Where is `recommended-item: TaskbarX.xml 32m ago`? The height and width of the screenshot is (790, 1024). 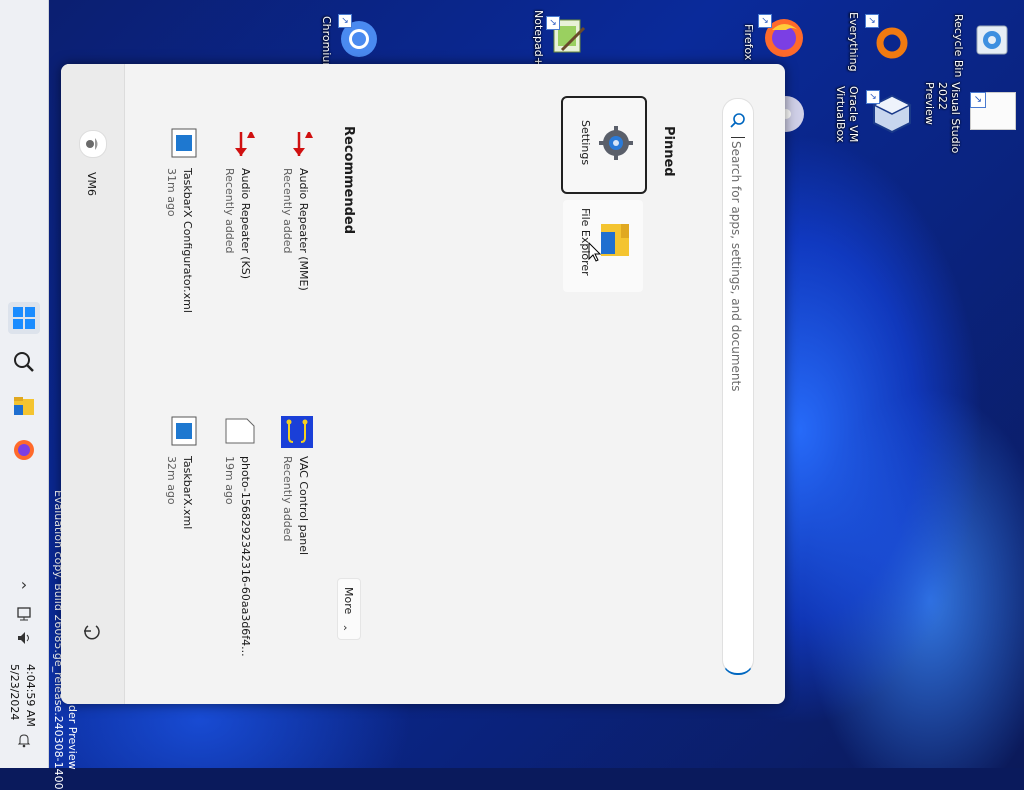
recommended-item: TaskbarX.xml 32m ago is located at coordinates (189, 482).